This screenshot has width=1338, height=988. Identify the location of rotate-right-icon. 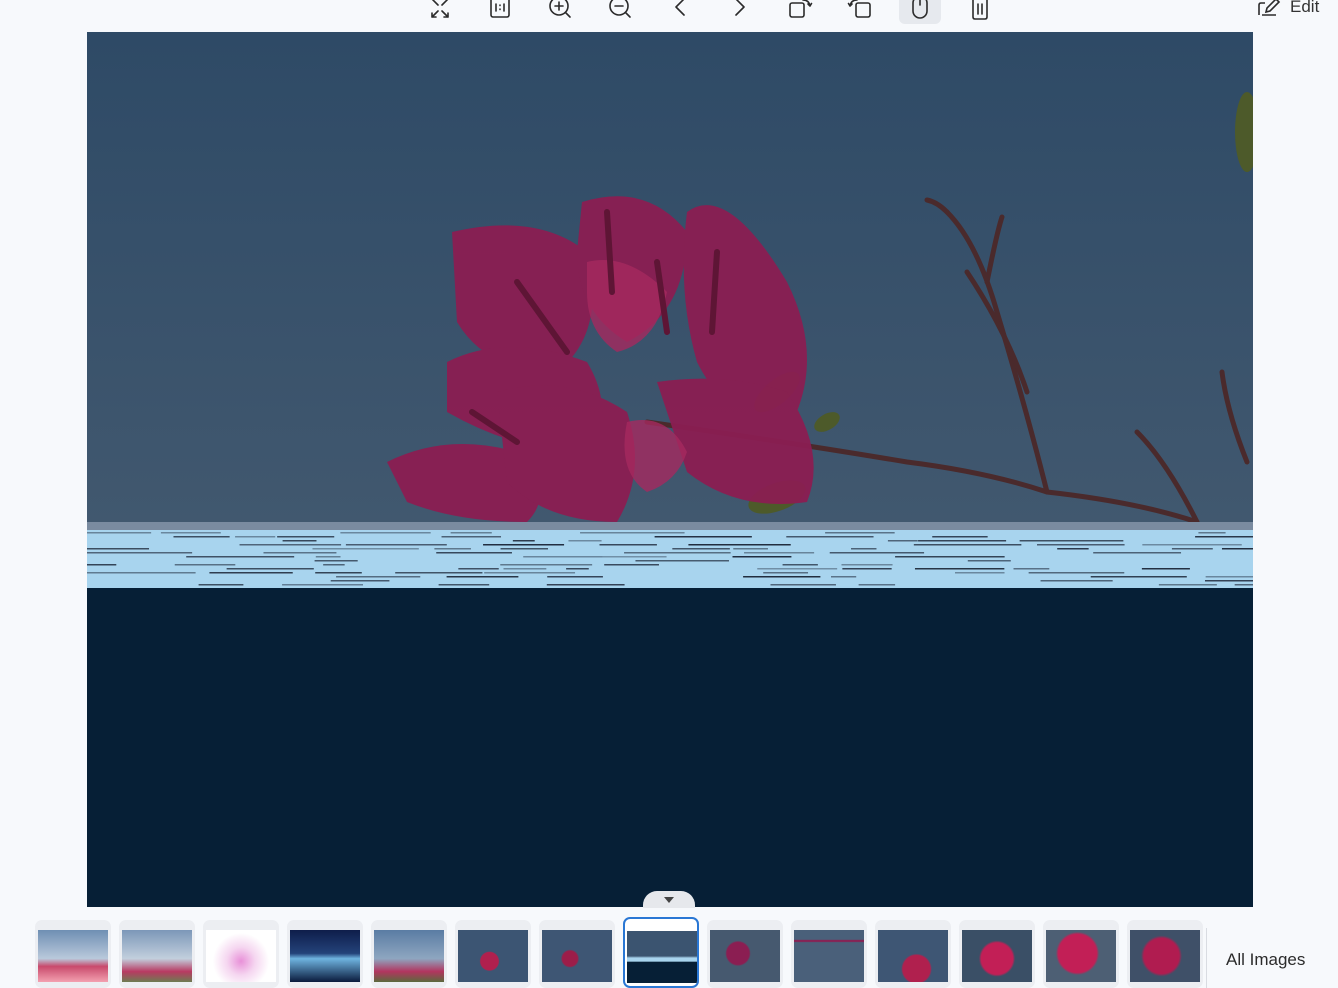
(801, 9).